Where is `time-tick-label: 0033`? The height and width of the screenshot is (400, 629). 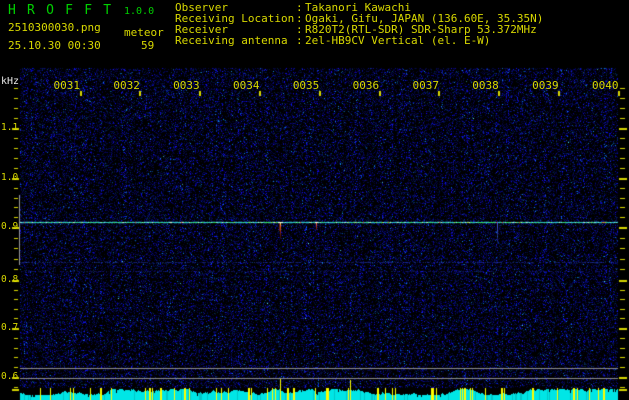 time-tick-label: 0033 is located at coordinates (186, 85).